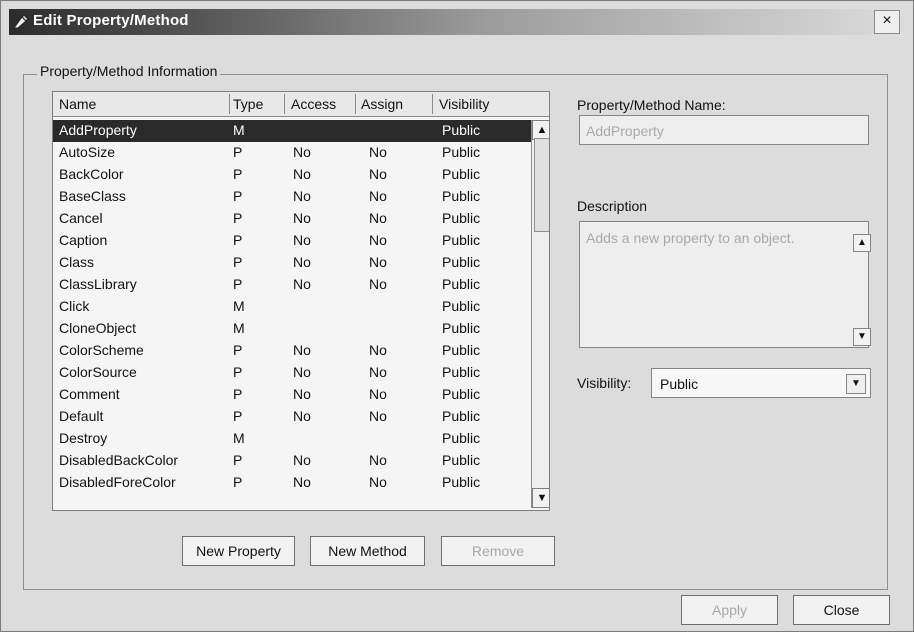 This screenshot has height=632, width=914. Describe the element at coordinates (87, 152) in the screenshot. I see `row-name: AutoSize` at that location.